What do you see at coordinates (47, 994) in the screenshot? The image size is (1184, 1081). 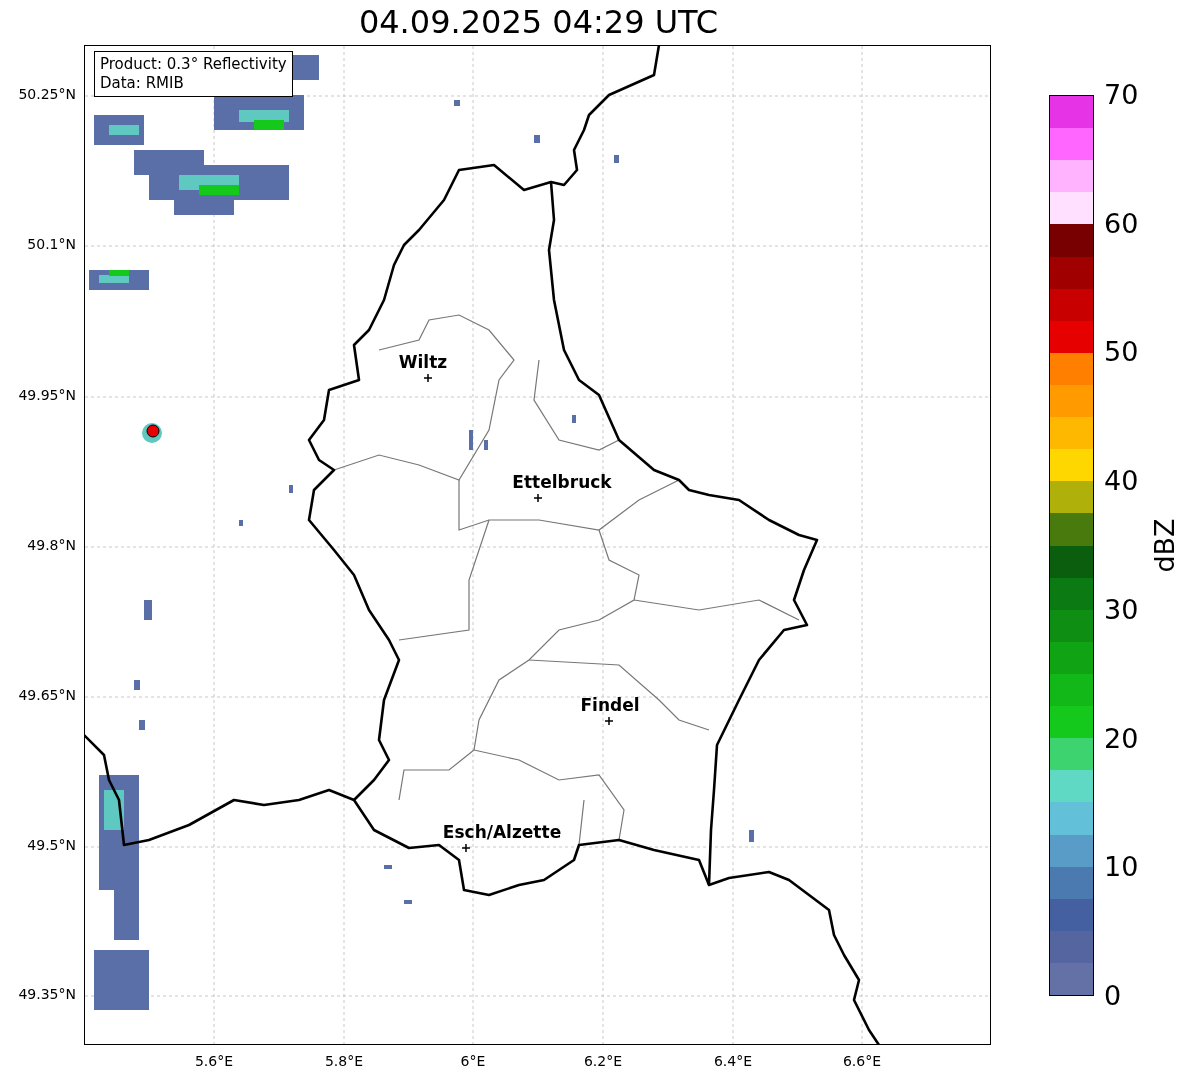 I see `latitude-label: 49.35°N` at bounding box center [47, 994].